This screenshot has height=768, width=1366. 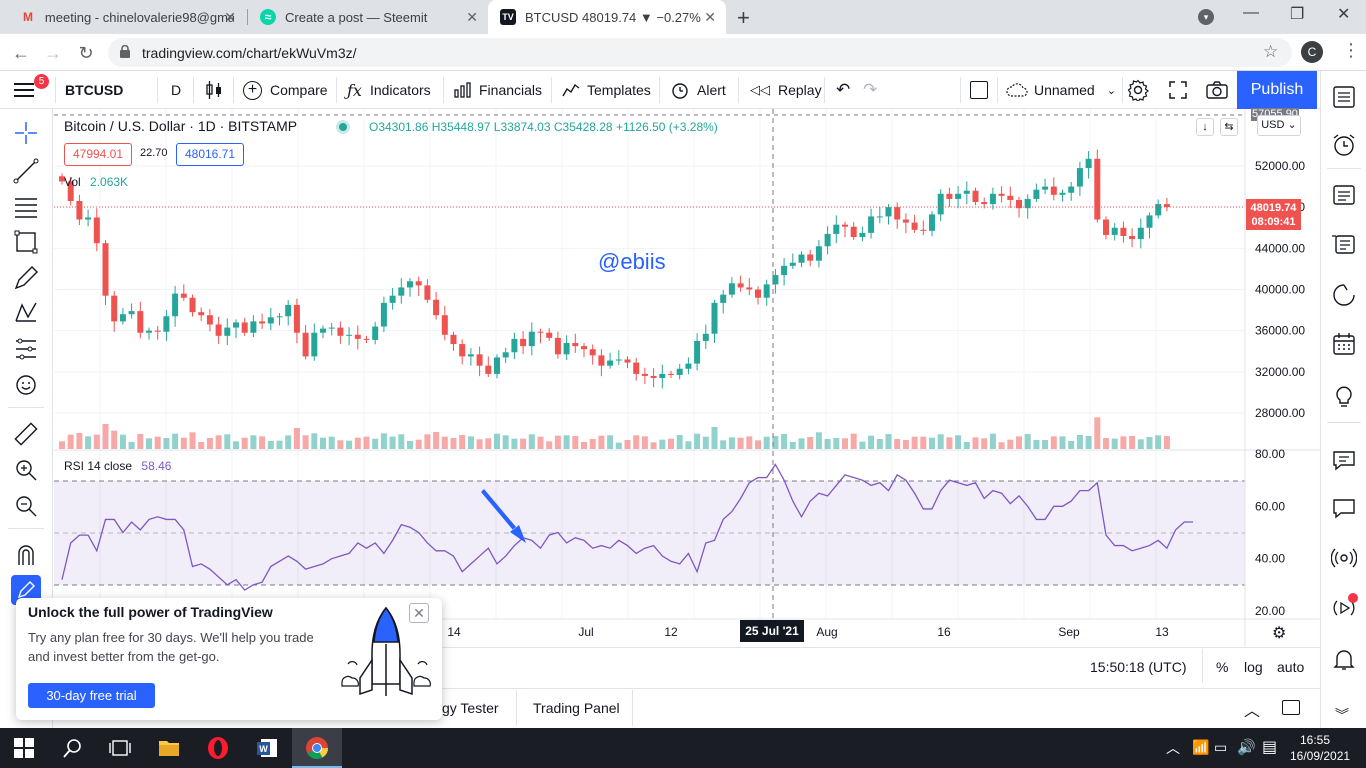 I want to click on shapes-tool, so click(x=26, y=242).